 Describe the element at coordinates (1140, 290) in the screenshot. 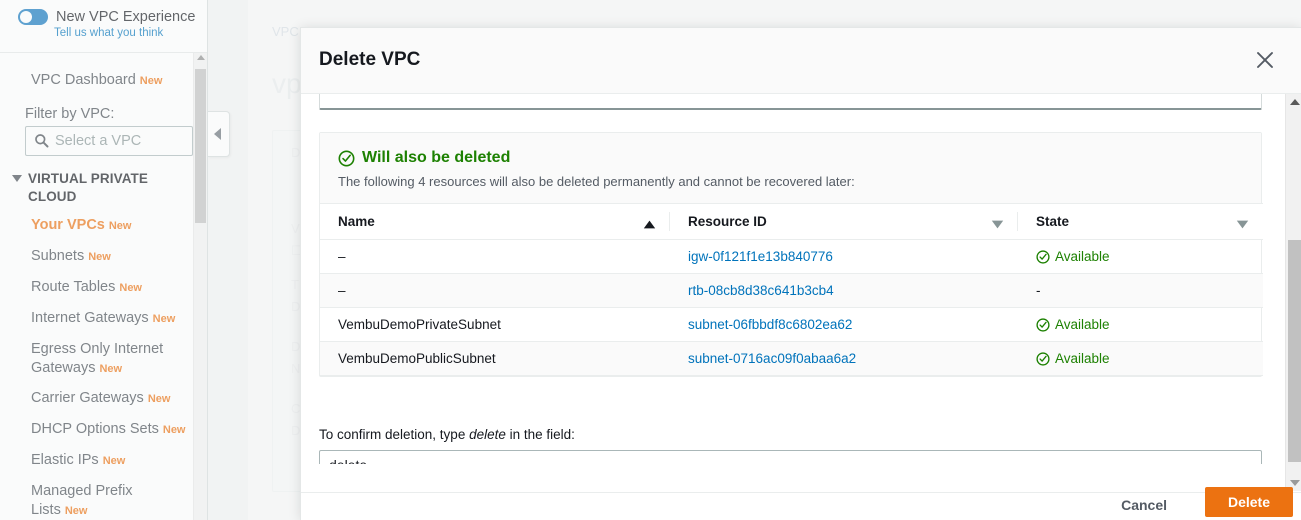

I see `cell-state: -` at that location.